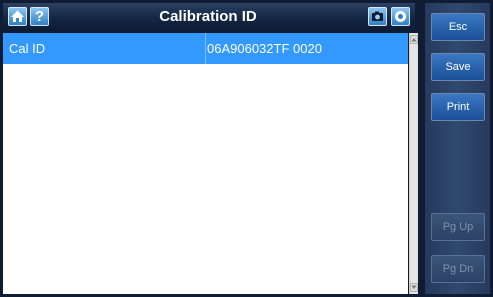  Describe the element at coordinates (414, 39) in the screenshot. I see `scroll-up-icon` at that location.